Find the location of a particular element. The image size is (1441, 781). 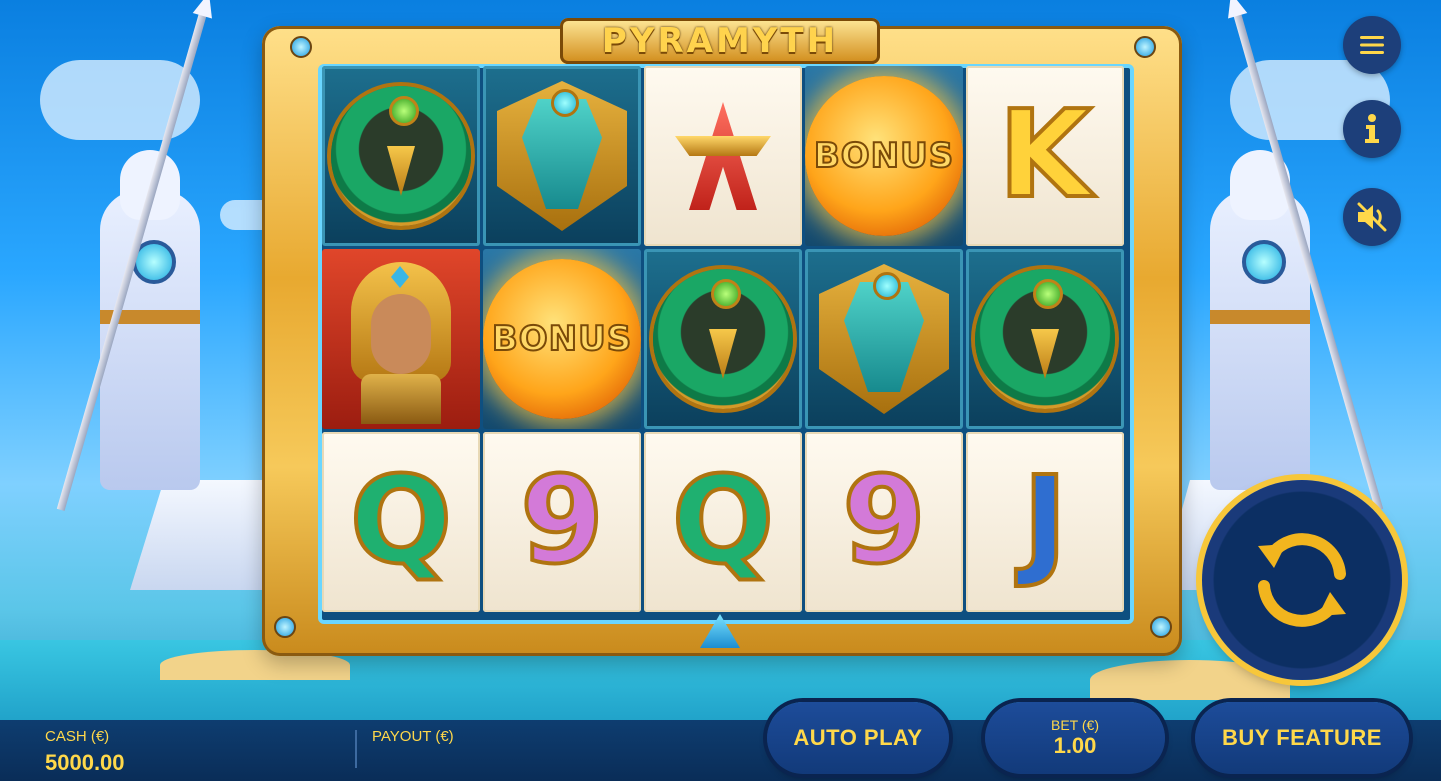

reel-1-row-1-symbol-horus is located at coordinates (401, 156).